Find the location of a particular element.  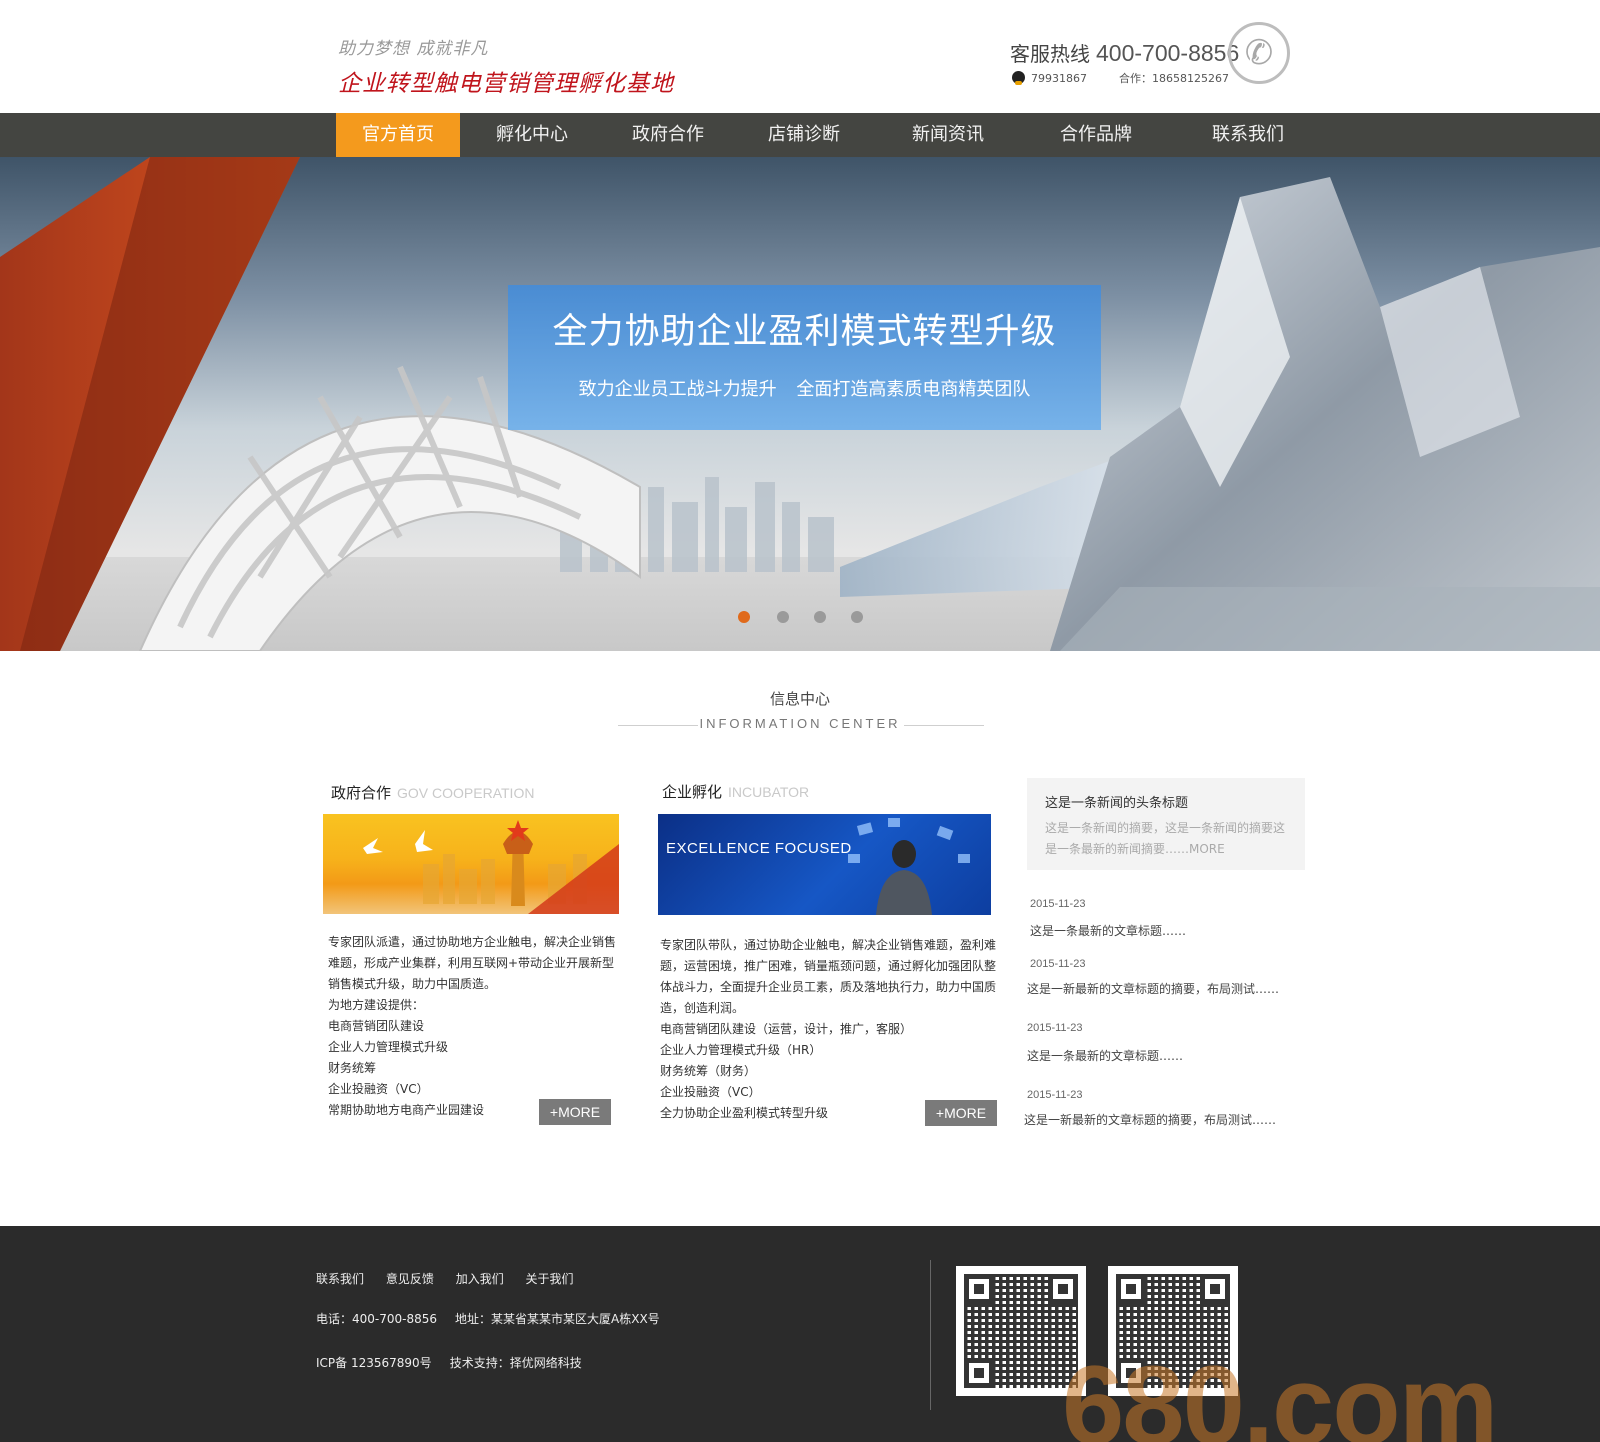

coop-phone: 合作：18658125267 is located at coordinates (1174, 78).